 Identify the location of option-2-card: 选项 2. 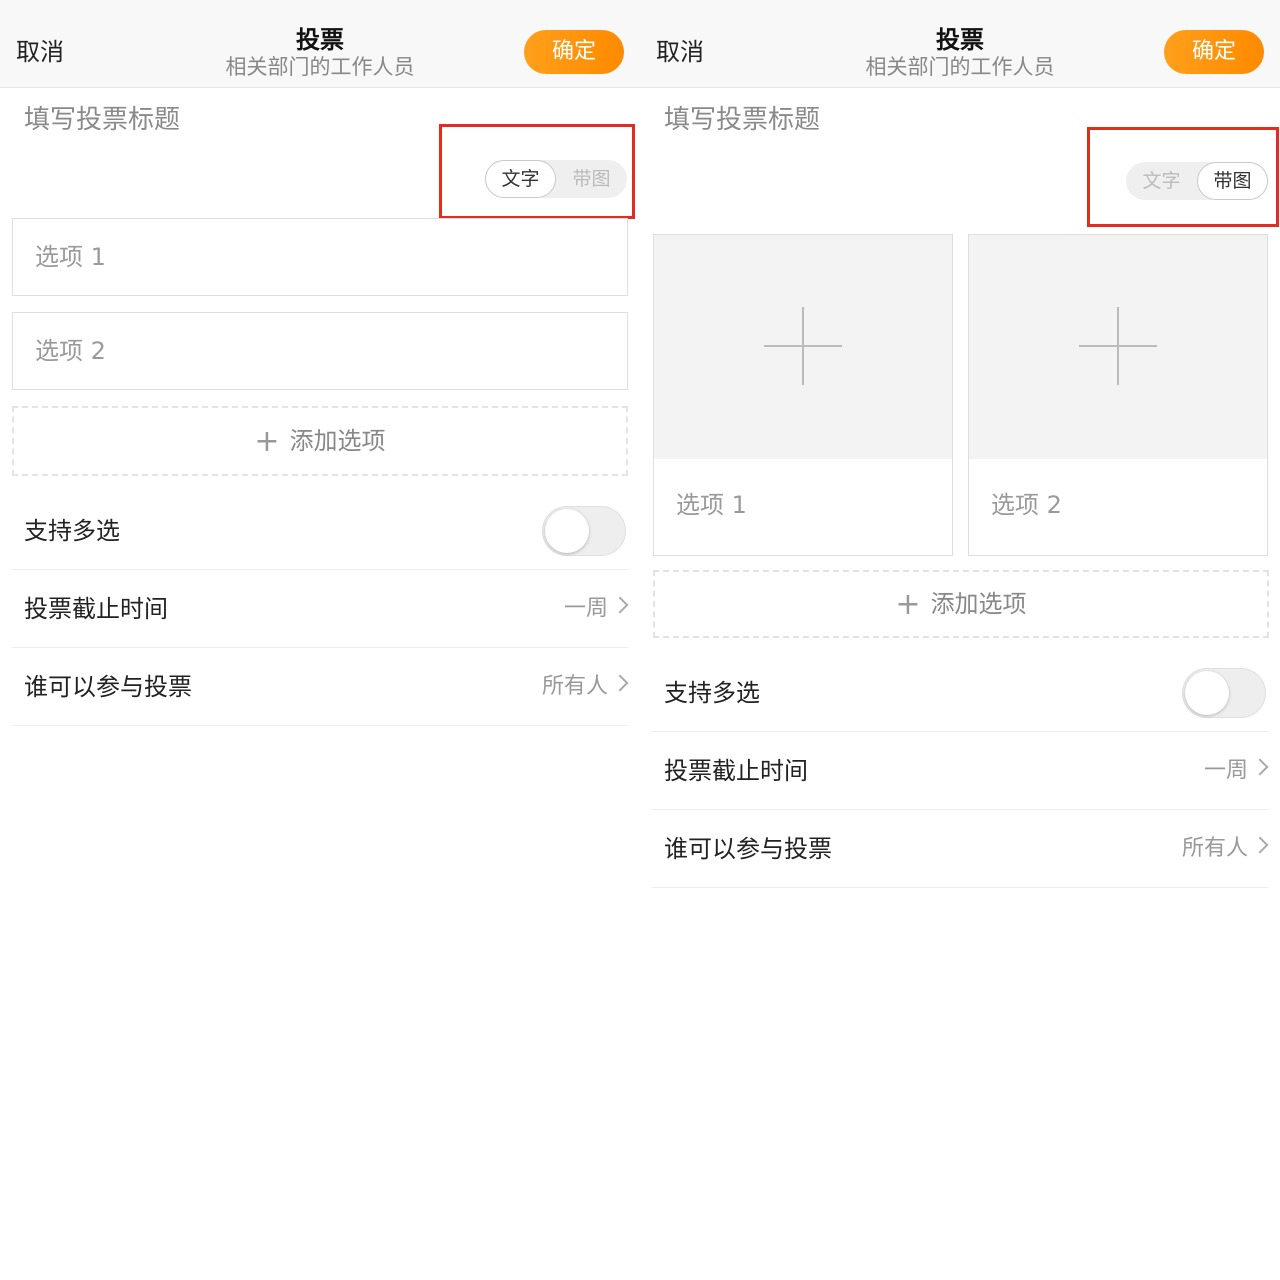
(1118, 395).